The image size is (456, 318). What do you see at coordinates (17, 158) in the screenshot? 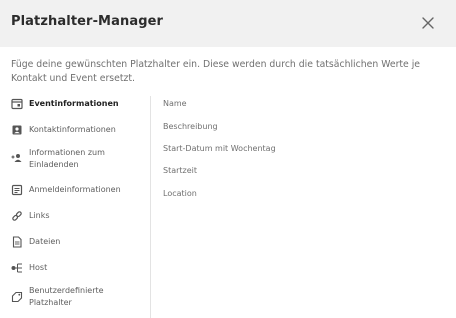
I see `person-add-icon` at bounding box center [17, 158].